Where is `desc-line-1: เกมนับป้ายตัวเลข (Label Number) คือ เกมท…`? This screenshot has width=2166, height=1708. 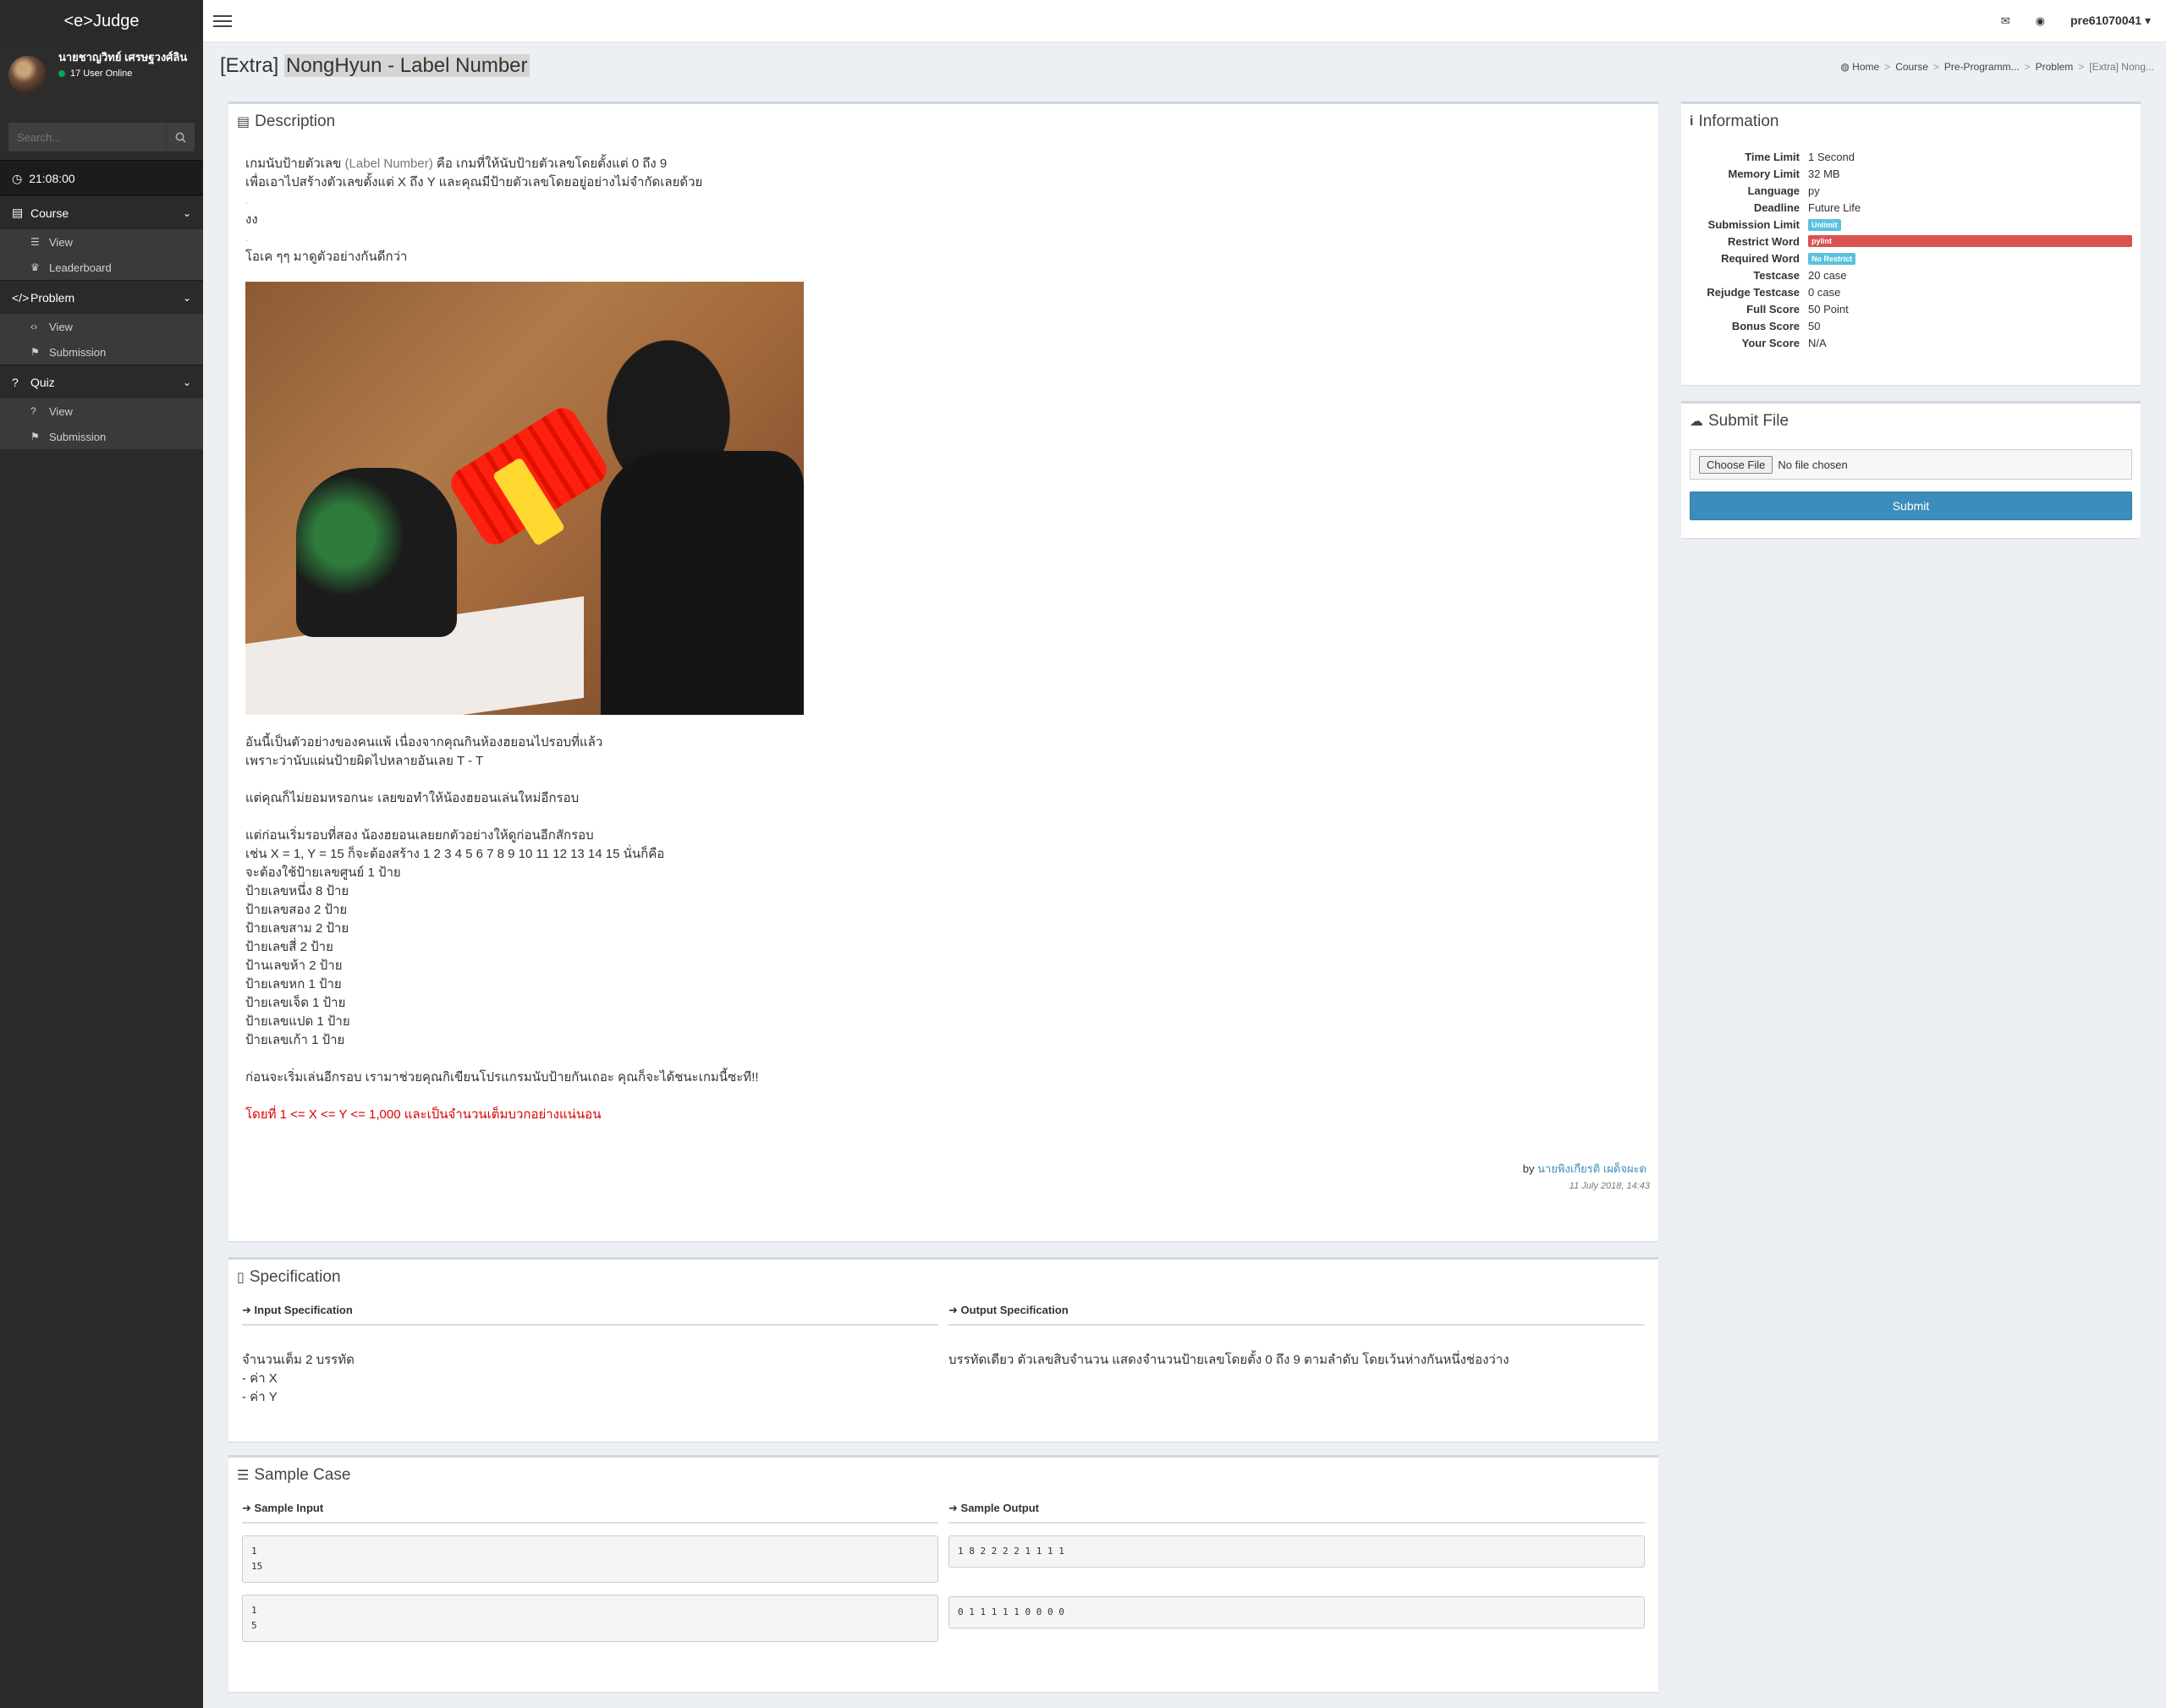
desc-line-1: เกมนับป้ายตัวเลข (Label Number) คือ เกมท… is located at coordinates (943, 164).